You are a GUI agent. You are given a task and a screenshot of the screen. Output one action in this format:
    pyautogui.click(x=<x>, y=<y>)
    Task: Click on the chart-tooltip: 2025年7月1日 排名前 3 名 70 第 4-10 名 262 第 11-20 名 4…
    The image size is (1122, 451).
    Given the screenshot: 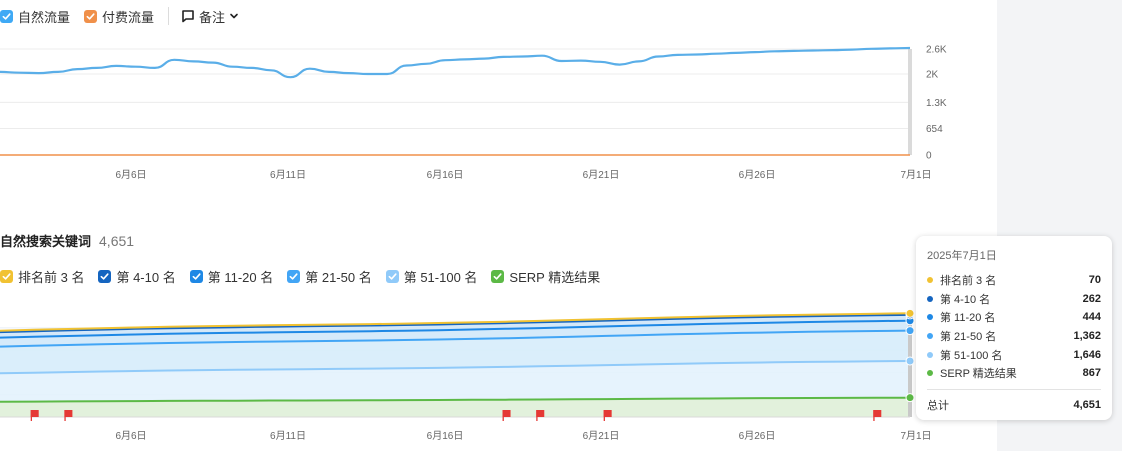 What is the action you would take?
    pyautogui.click(x=1014, y=328)
    